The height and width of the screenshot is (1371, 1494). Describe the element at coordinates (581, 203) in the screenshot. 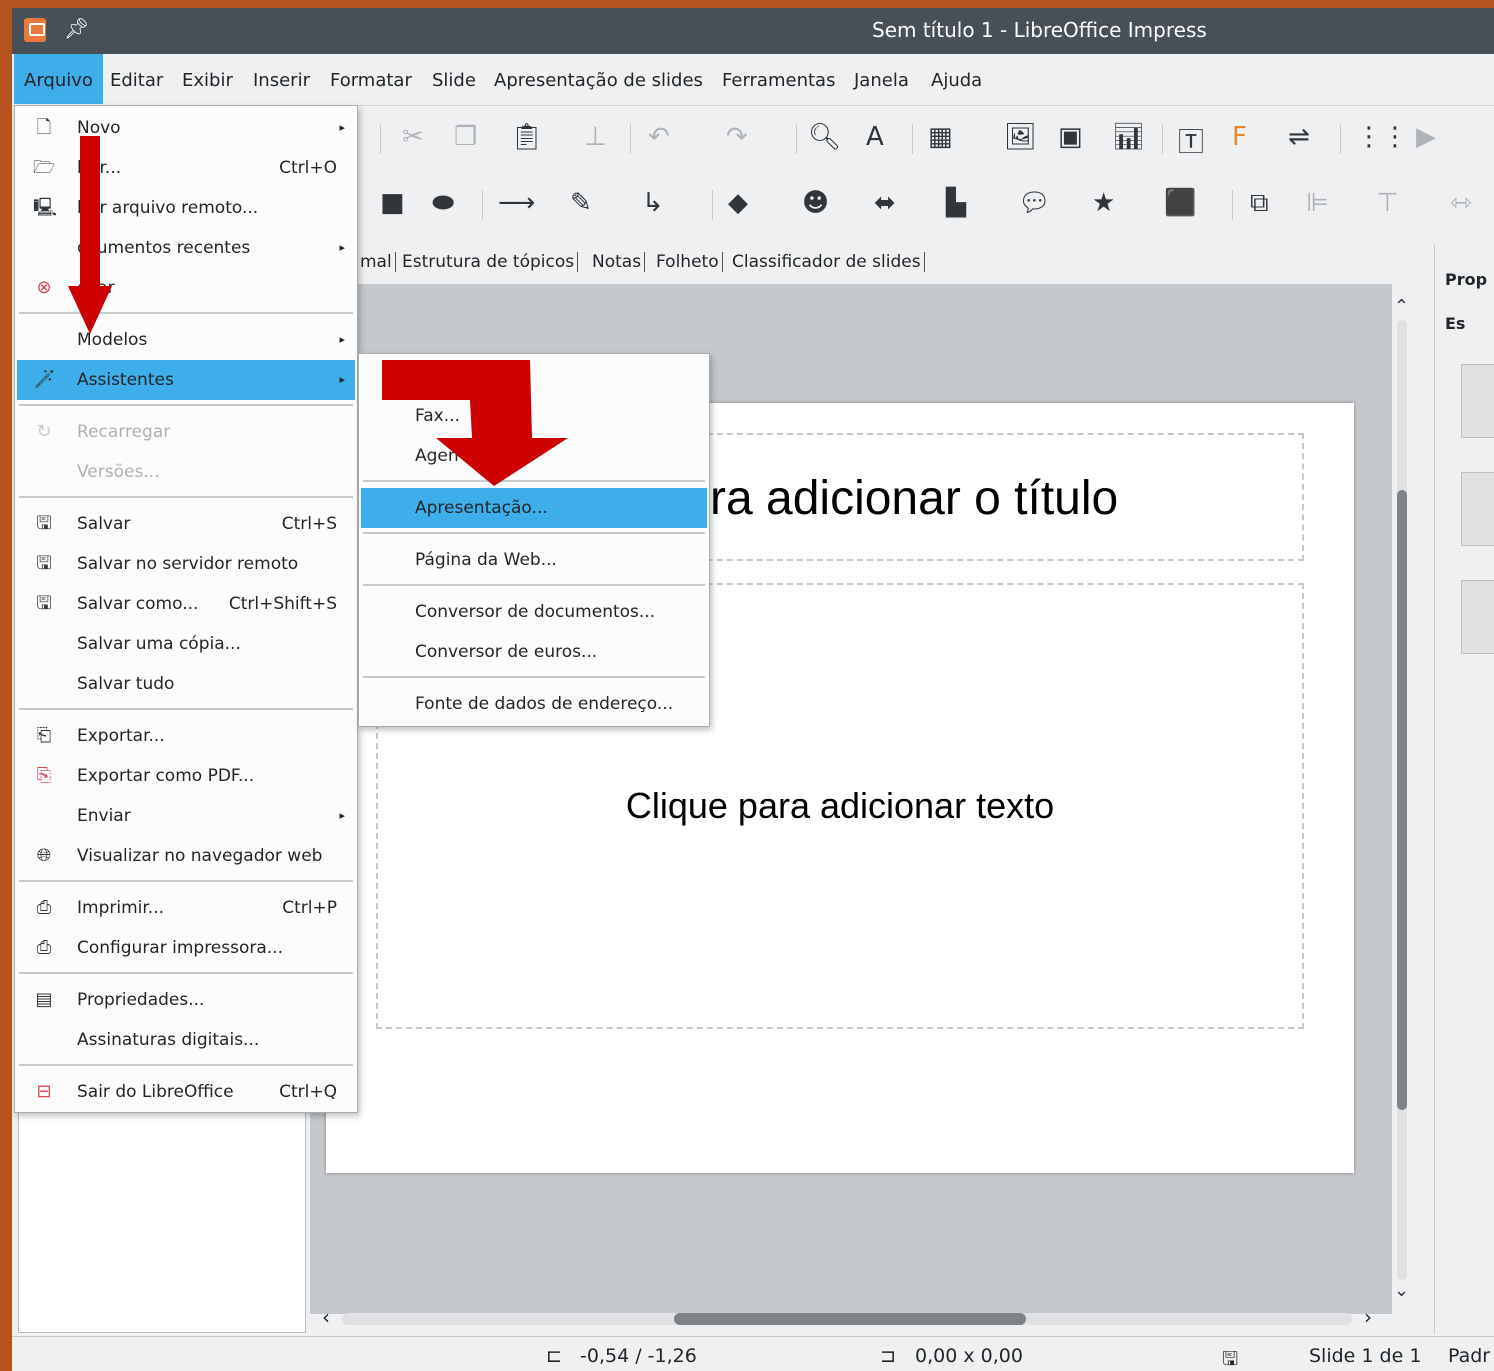

I see `curve-icon: ✎` at that location.